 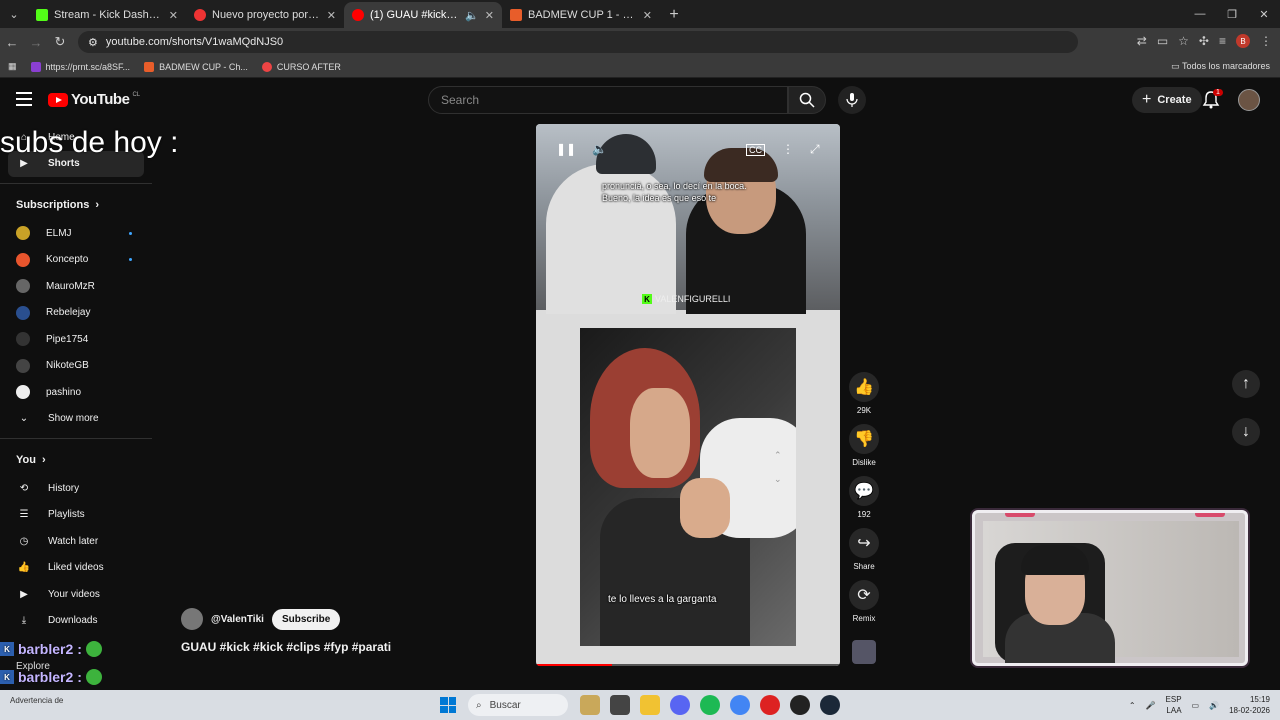 I want to click on next-short-button: ↓, so click(x=1246, y=432).